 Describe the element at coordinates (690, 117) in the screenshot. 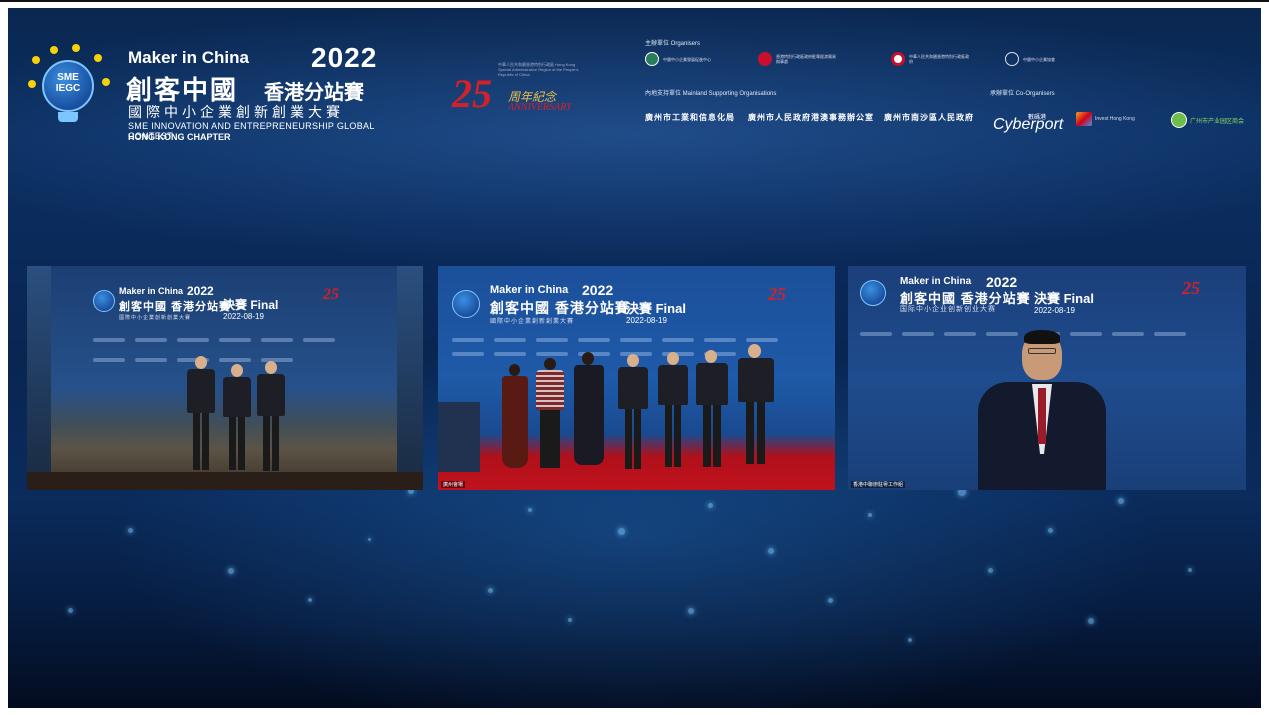

I see `mainland-supporting-item: 廣州市工業和信息化局` at that location.